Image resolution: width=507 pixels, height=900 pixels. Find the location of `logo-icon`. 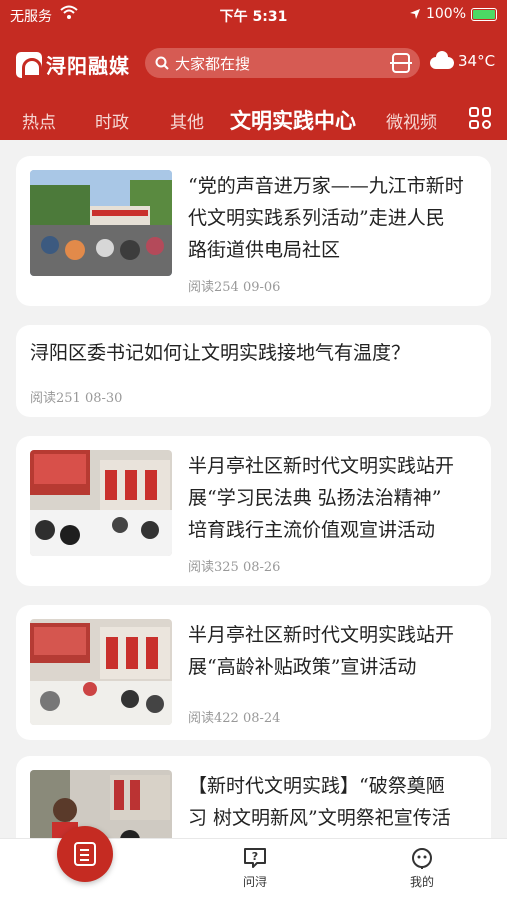

logo-icon is located at coordinates (29, 64).